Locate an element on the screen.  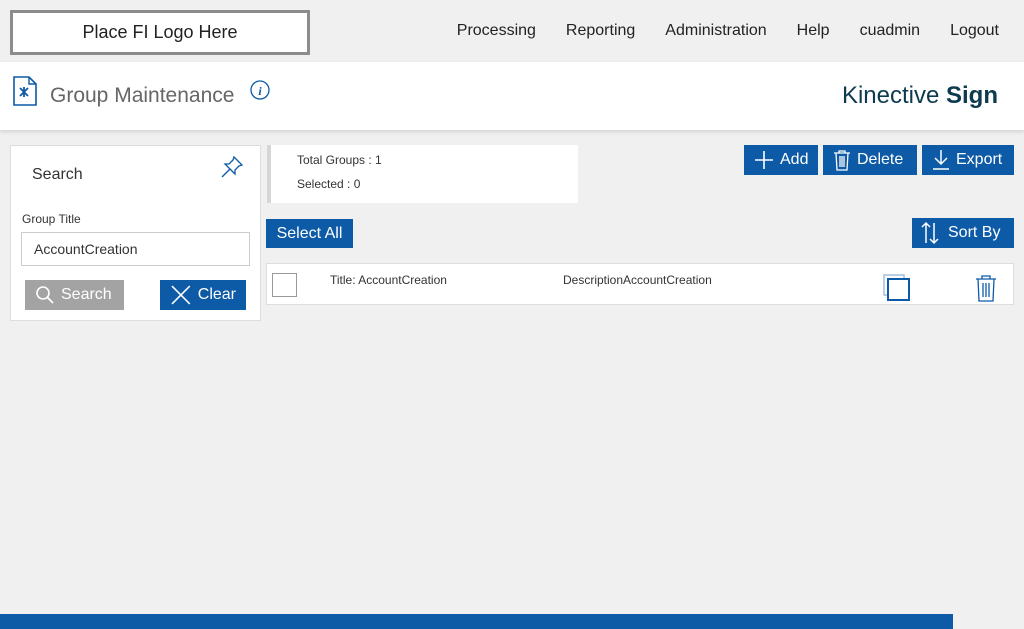
nav-reporting: Reporting is located at coordinates (600, 31).